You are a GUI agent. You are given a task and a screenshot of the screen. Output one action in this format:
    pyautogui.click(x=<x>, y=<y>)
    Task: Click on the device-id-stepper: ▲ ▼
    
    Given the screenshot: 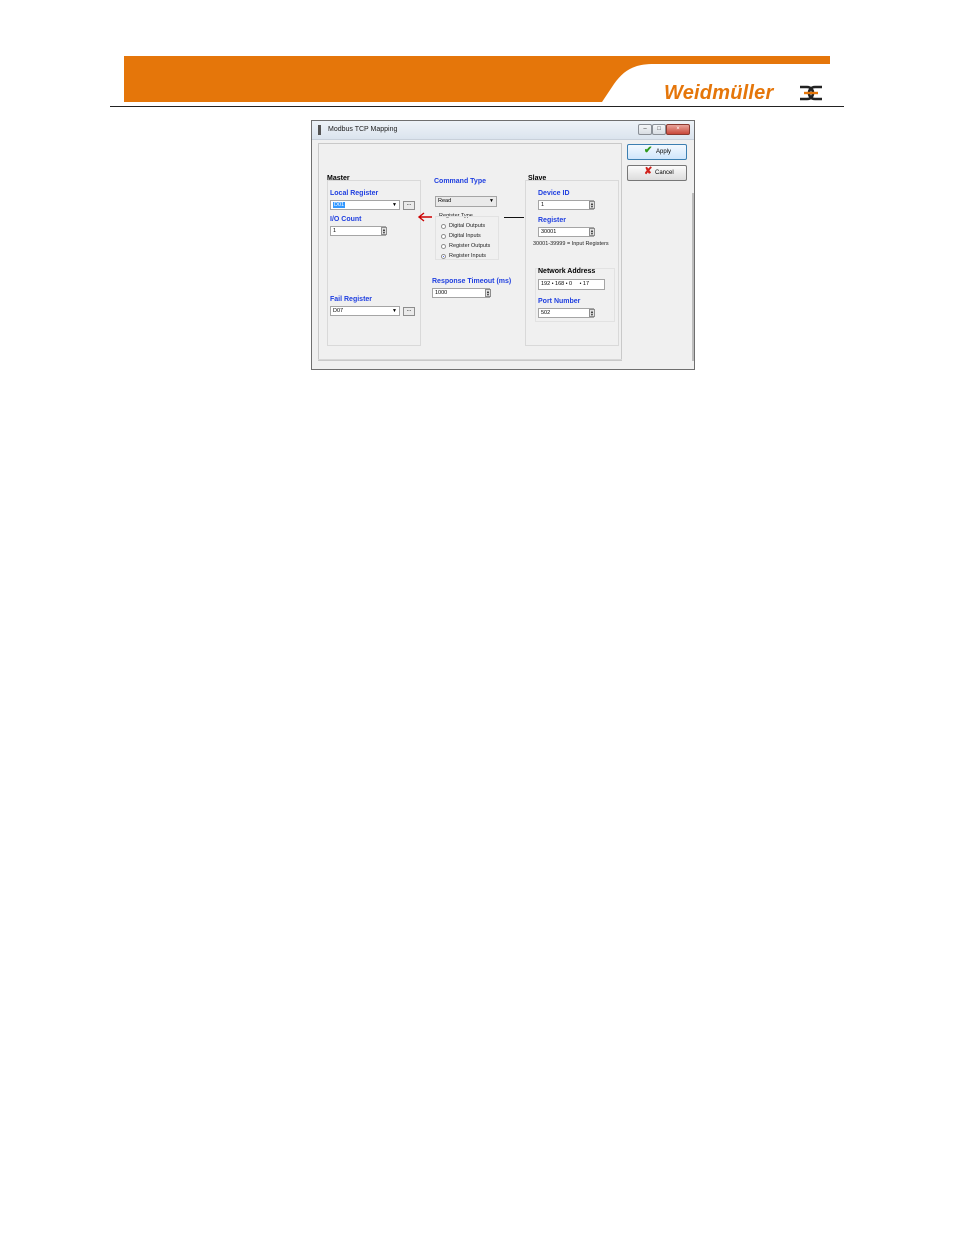 What is the action you would take?
    pyautogui.click(x=592, y=205)
    